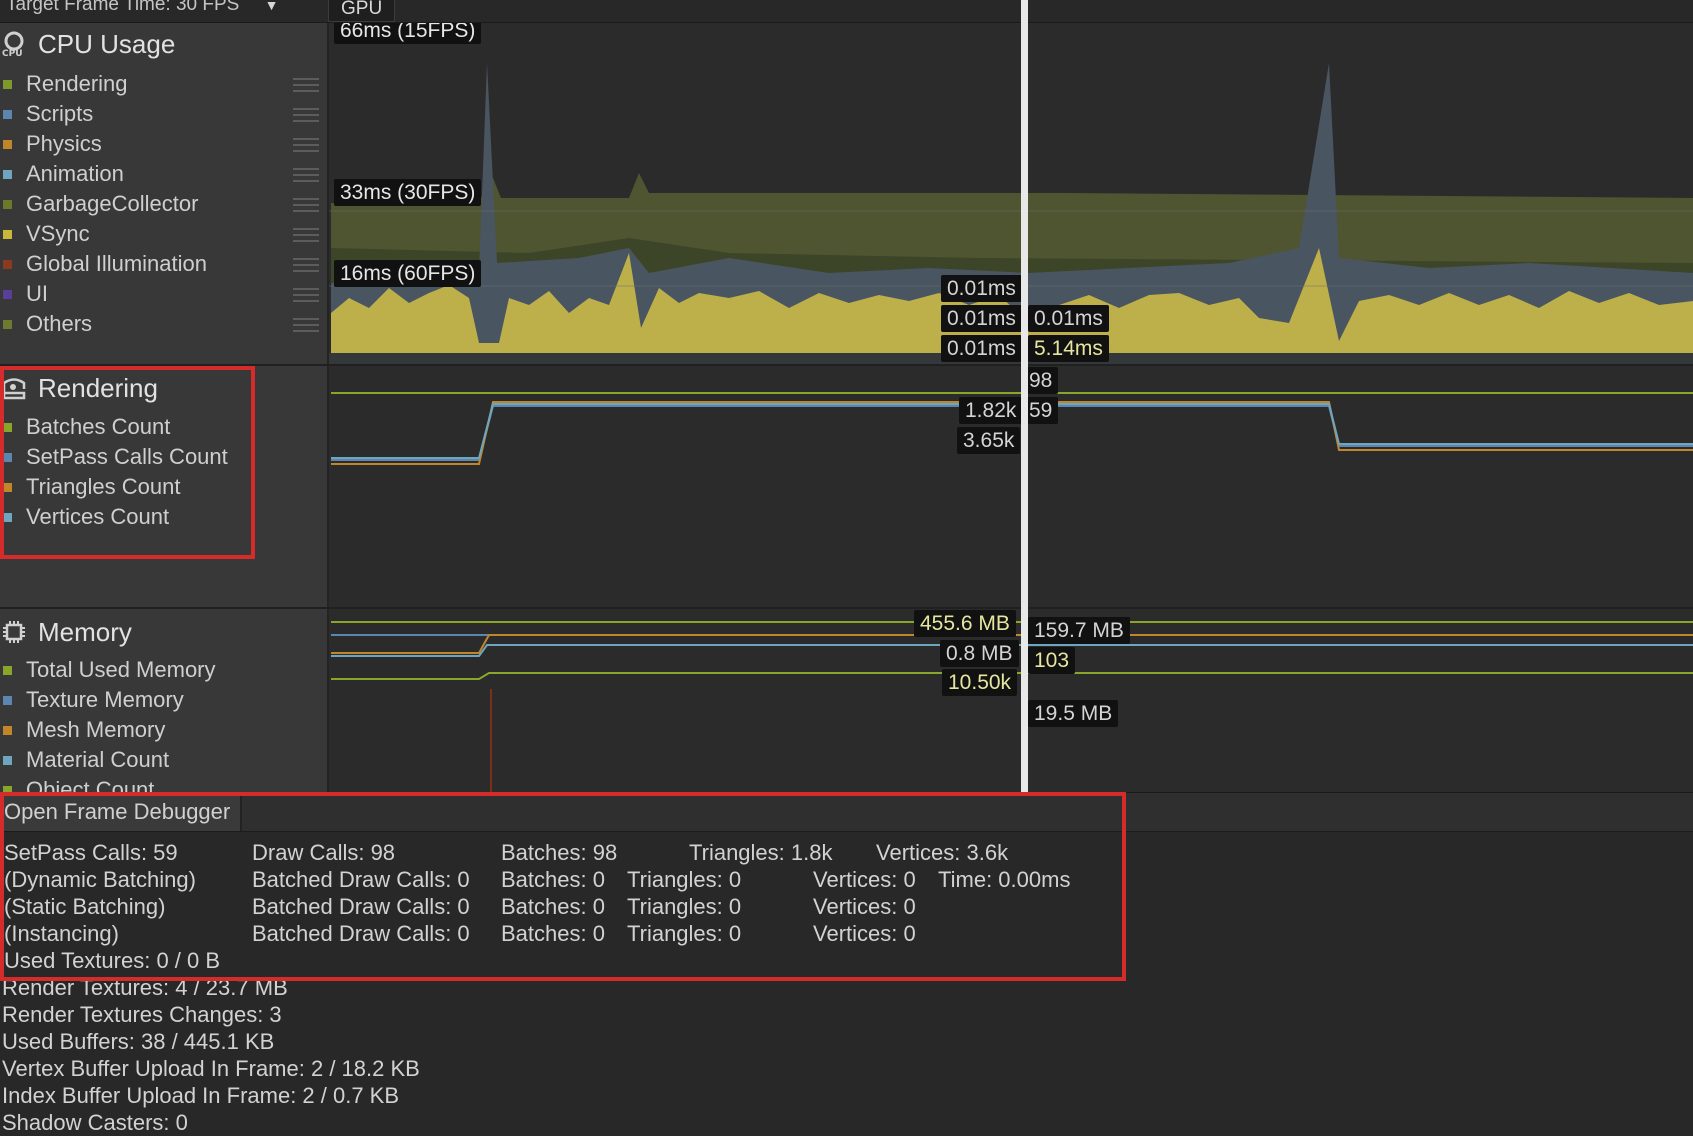  What do you see at coordinates (123, 7) in the screenshot?
I see `target-frame-time-label: Target Frame Time: 30 FPS` at bounding box center [123, 7].